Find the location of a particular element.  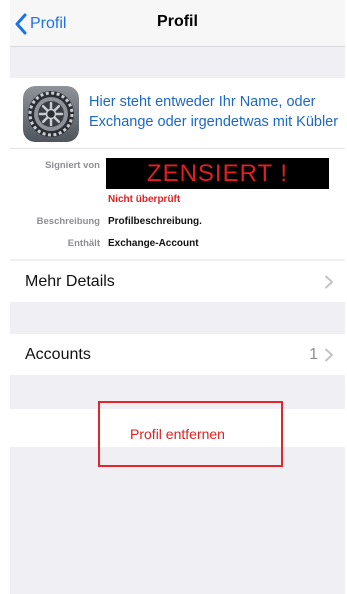

accounts-count: 1 is located at coordinates (313, 354).